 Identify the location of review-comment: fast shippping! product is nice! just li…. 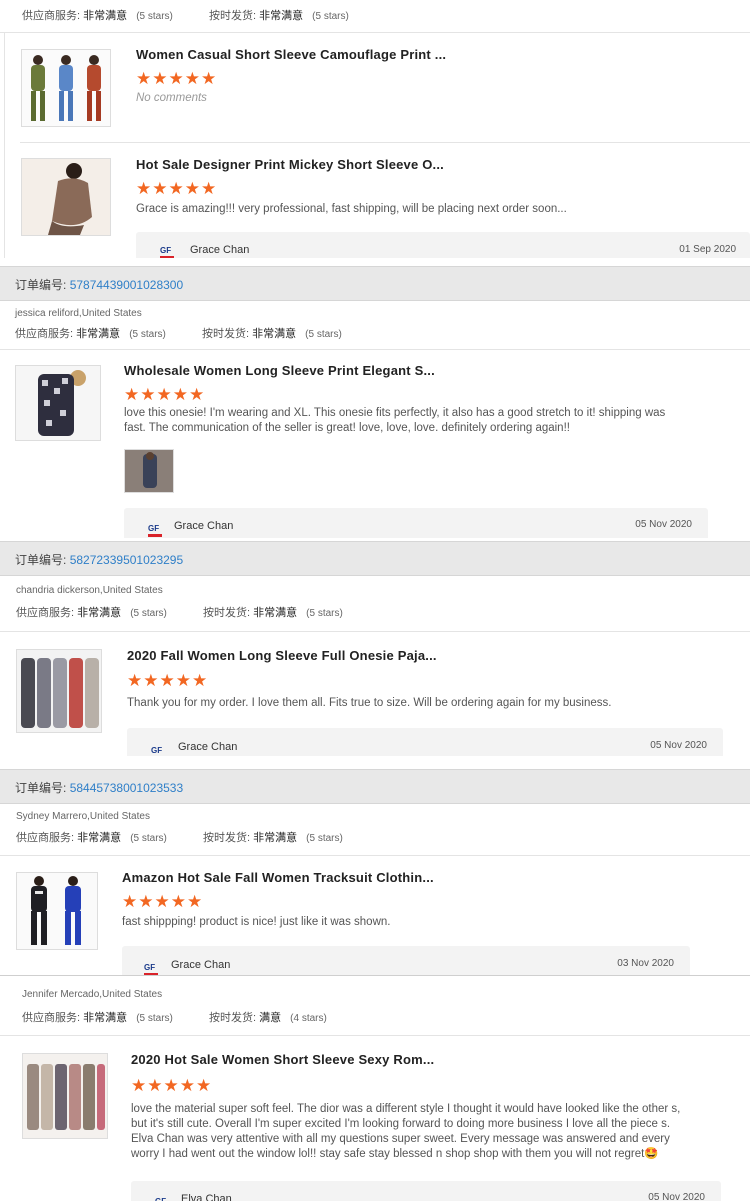
(256, 922).